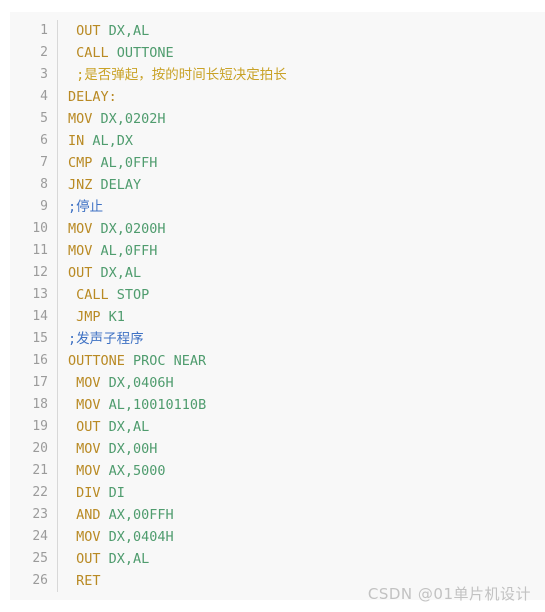 This screenshot has width=545, height=612. I want to click on line-number: 17, so click(34, 383).